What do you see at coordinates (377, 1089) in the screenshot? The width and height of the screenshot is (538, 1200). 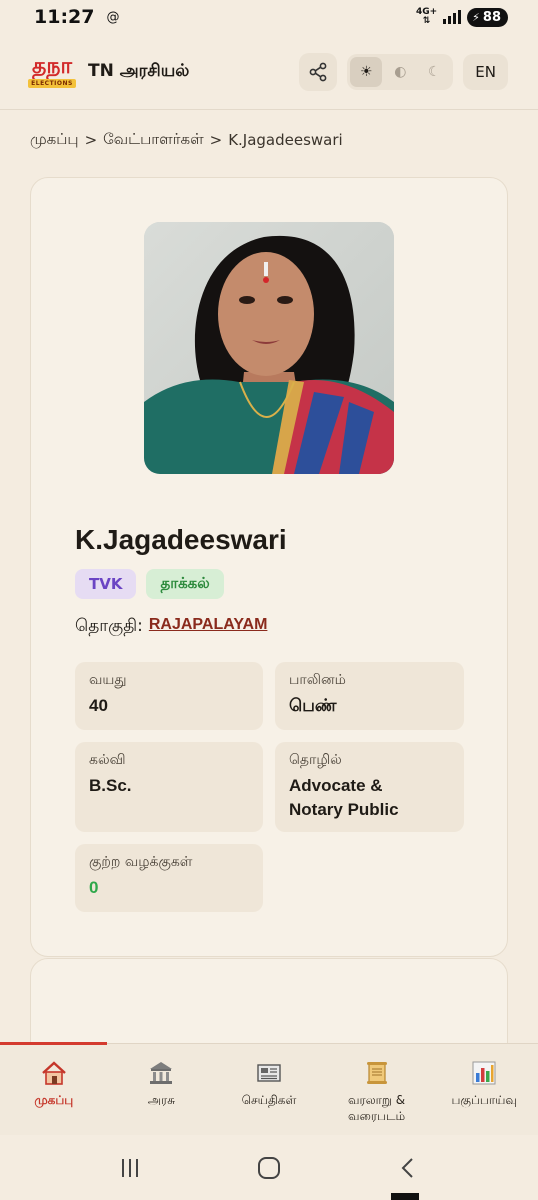 I see `nav-history-map: வரலாறு & வரைபடம்` at bounding box center [377, 1089].